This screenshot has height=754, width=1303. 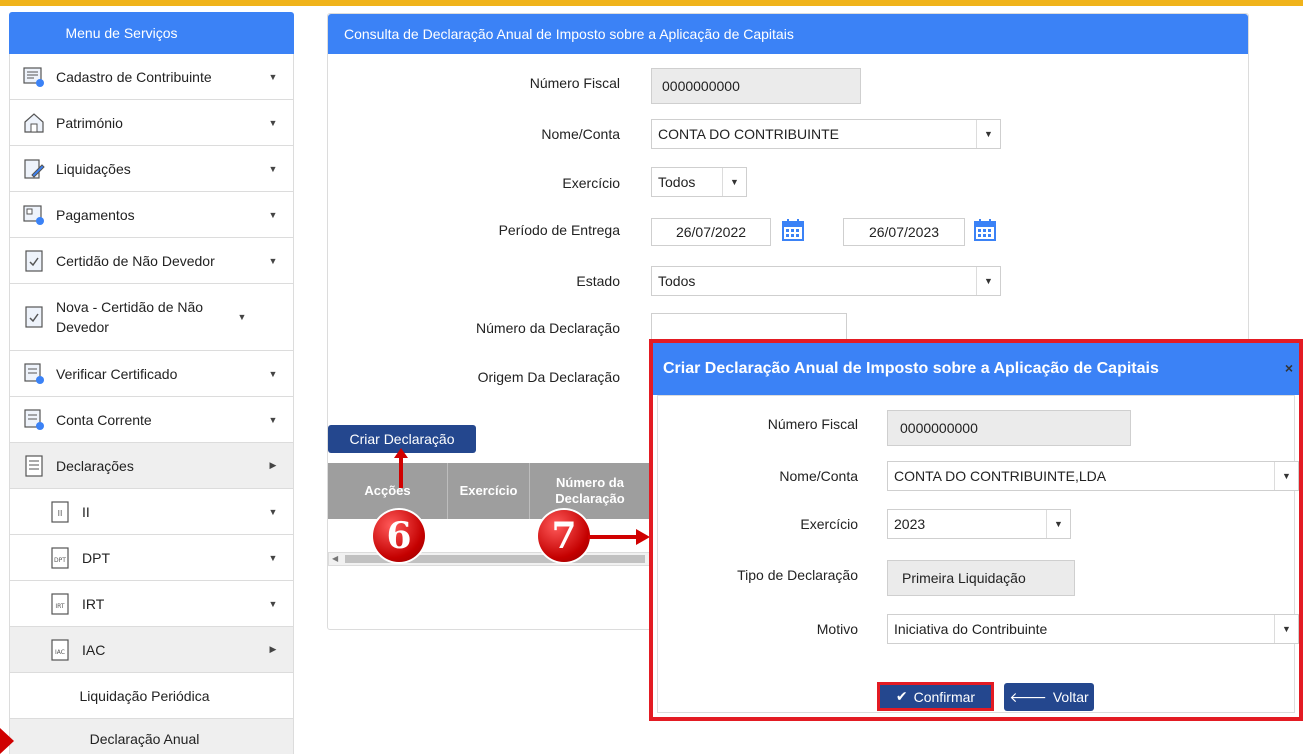 I want to click on sidebar-item-patrimonio: Património ▼, so click(x=151, y=123).